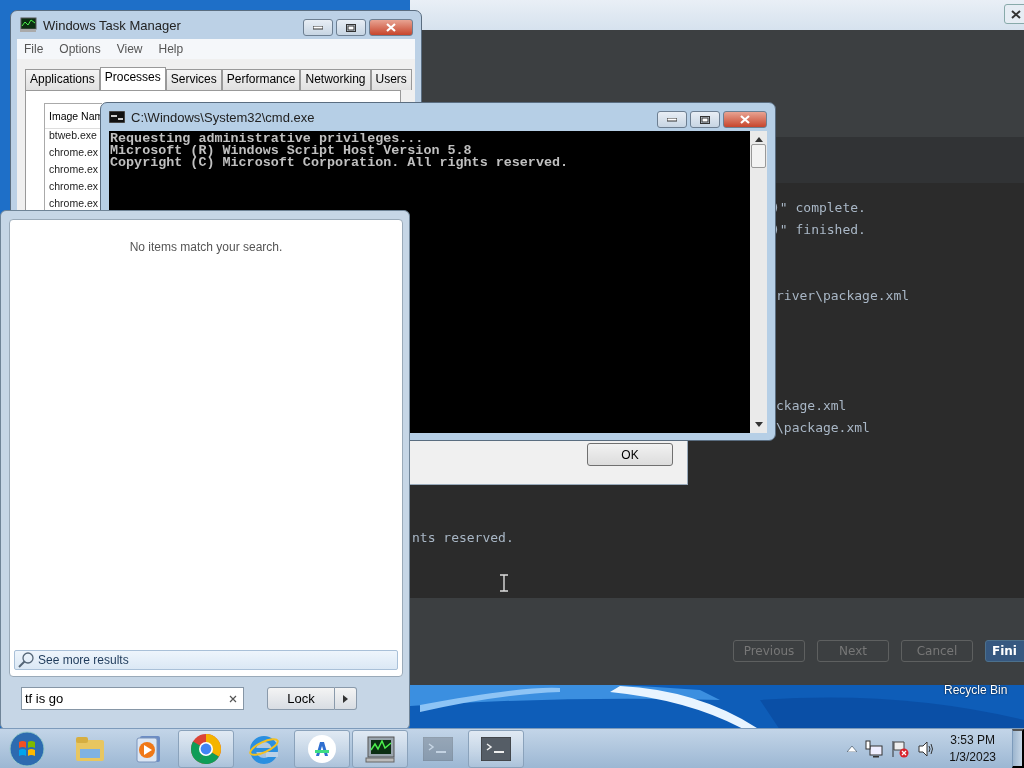 This screenshot has width=1024, height=768. I want to click on menu-item: View, so click(129, 49).